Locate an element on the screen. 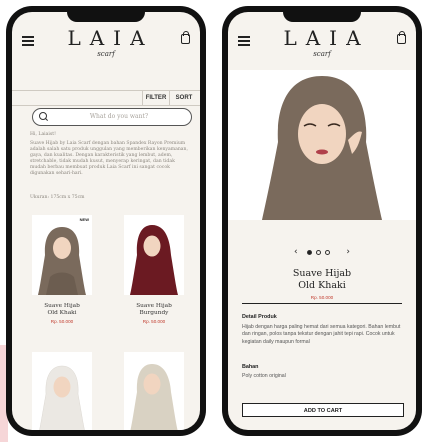 The width and height of the screenshot is (430, 442). search-icon is located at coordinates (43, 116).